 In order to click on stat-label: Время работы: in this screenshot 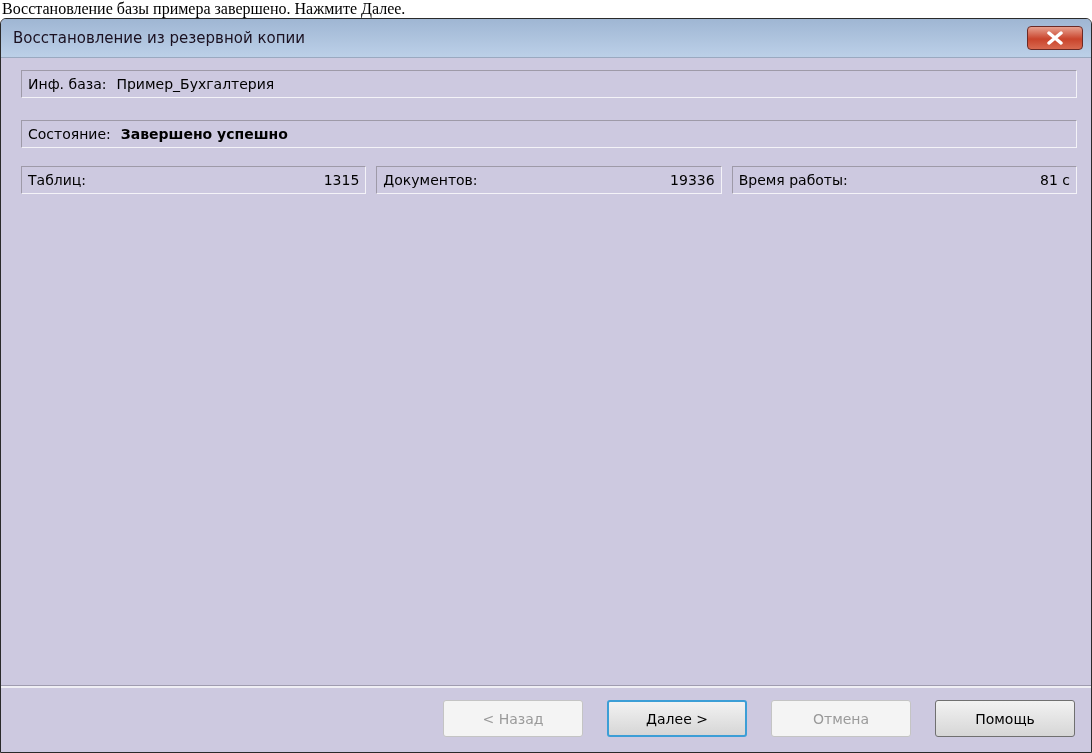, I will do `click(793, 180)`.